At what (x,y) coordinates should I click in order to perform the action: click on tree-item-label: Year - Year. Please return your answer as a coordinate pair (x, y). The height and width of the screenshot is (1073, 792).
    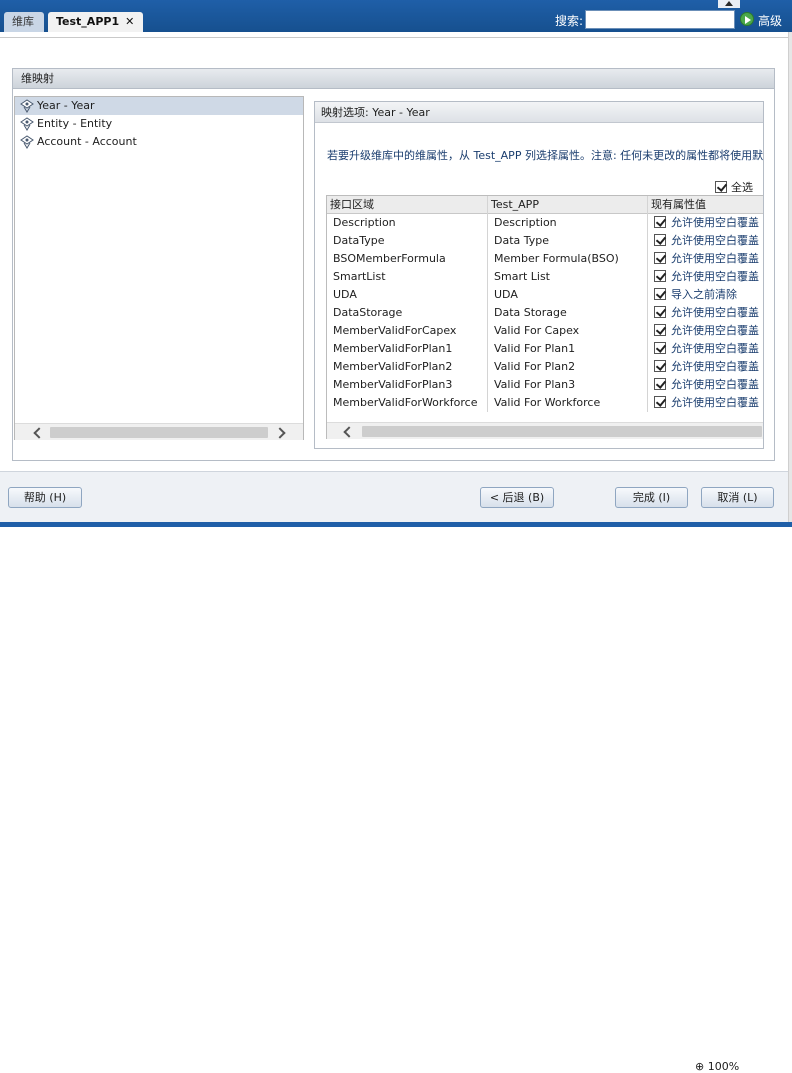
    Looking at the image, I should click on (66, 105).